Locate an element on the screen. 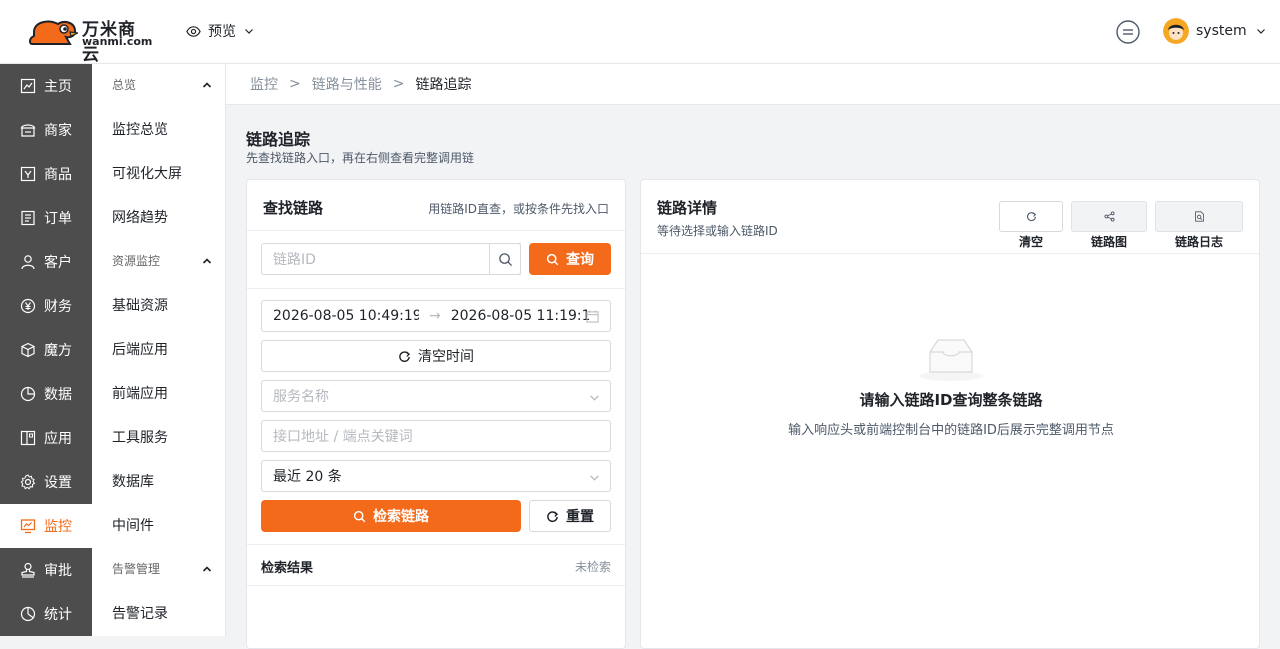 This screenshot has height=649, width=1280. main-nav-finance: 财务 is located at coordinates (46, 306).